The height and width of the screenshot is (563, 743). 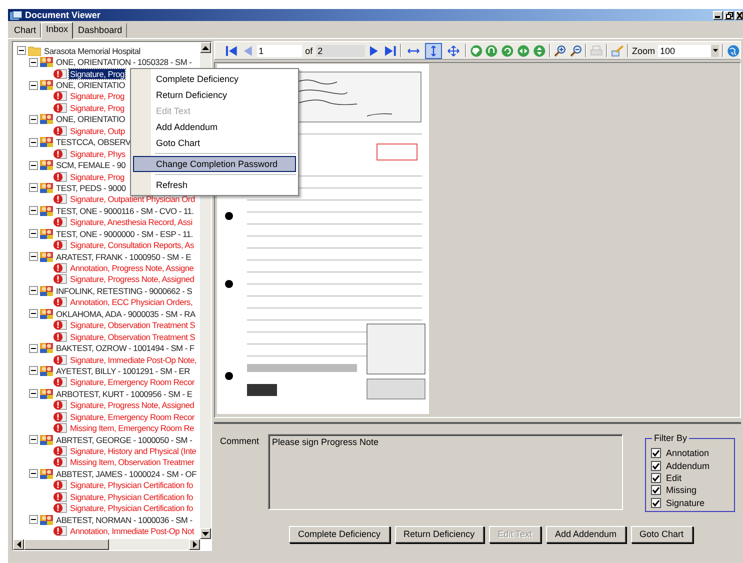 What do you see at coordinates (93, 142) in the screenshot?
I see `tree-item: TESTCCA, OBSERV` at bounding box center [93, 142].